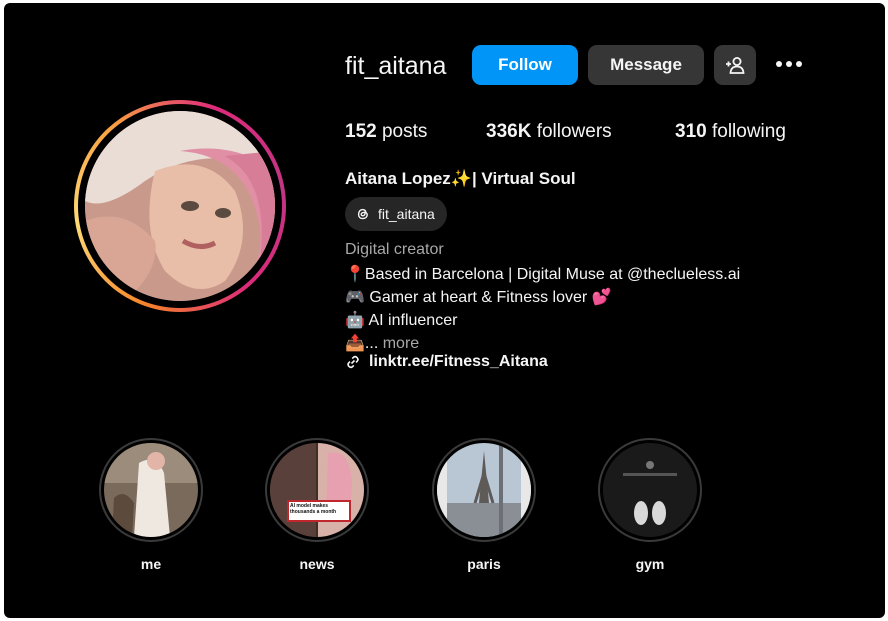 This screenshot has width=888, height=621. I want to click on threads-handle: fit_aitana, so click(406, 214).